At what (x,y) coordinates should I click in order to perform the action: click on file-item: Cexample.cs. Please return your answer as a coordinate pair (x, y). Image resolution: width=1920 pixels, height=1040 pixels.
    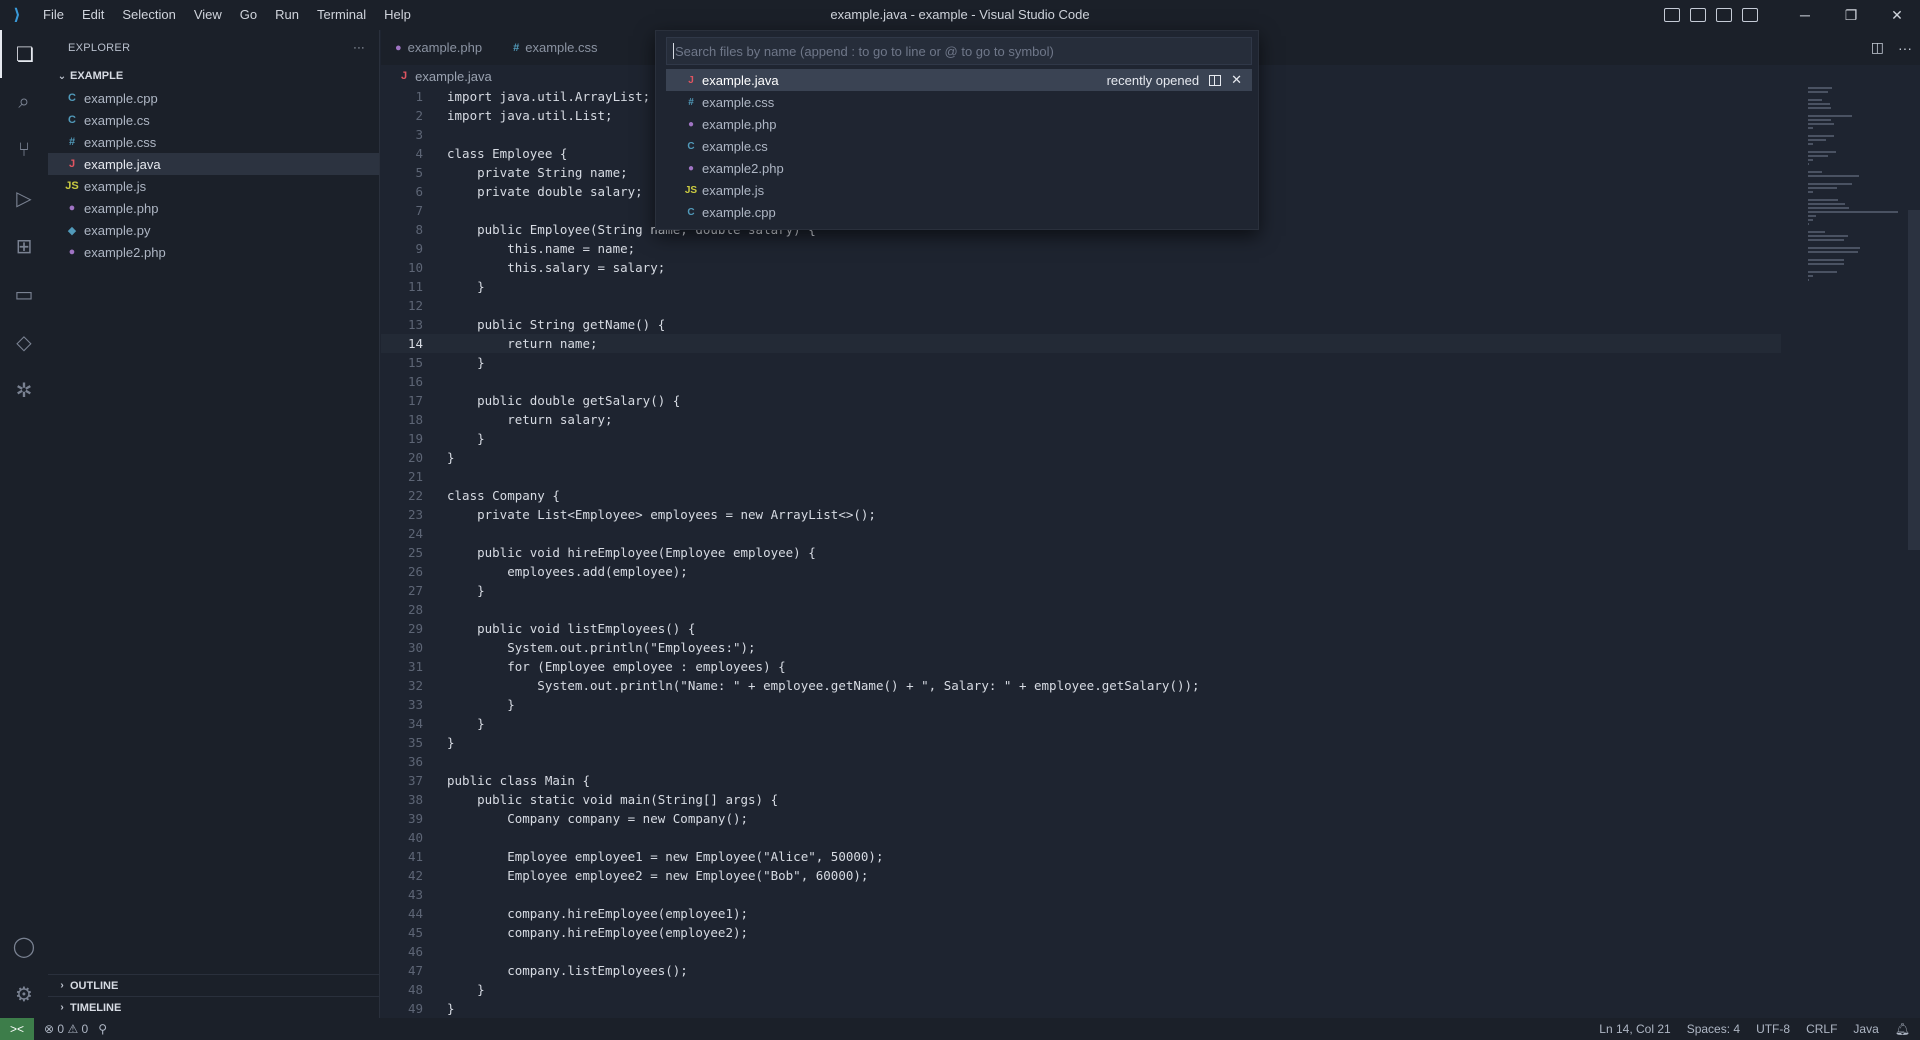
    Looking at the image, I should click on (213, 120).